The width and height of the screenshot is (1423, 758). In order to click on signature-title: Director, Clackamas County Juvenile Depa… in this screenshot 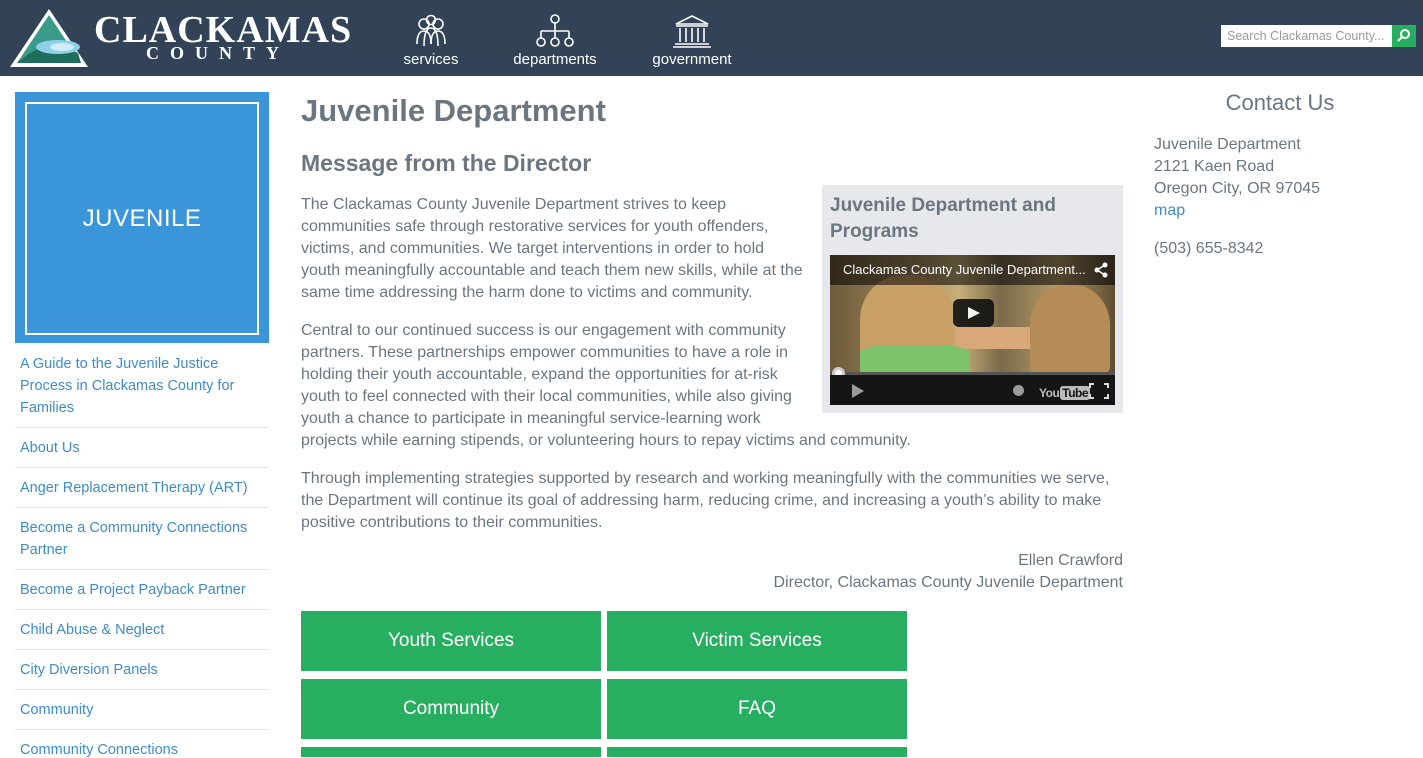, I will do `click(948, 582)`.